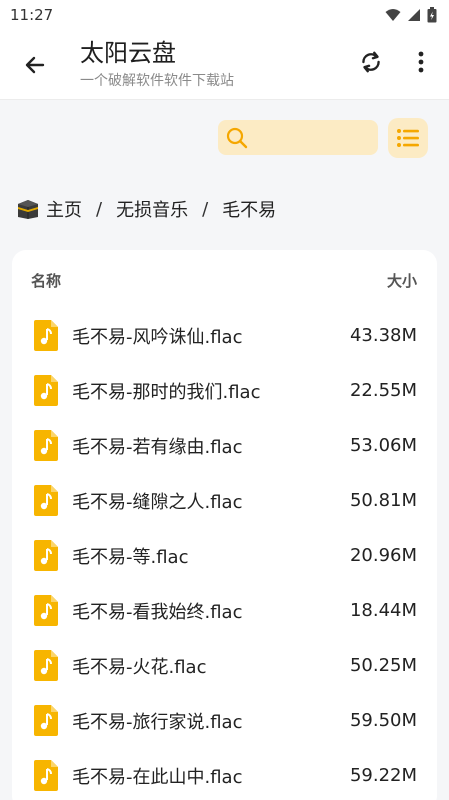 Image resolution: width=449 pixels, height=800 pixels. Describe the element at coordinates (383, 500) in the screenshot. I see `file-size: 50.81M` at that location.